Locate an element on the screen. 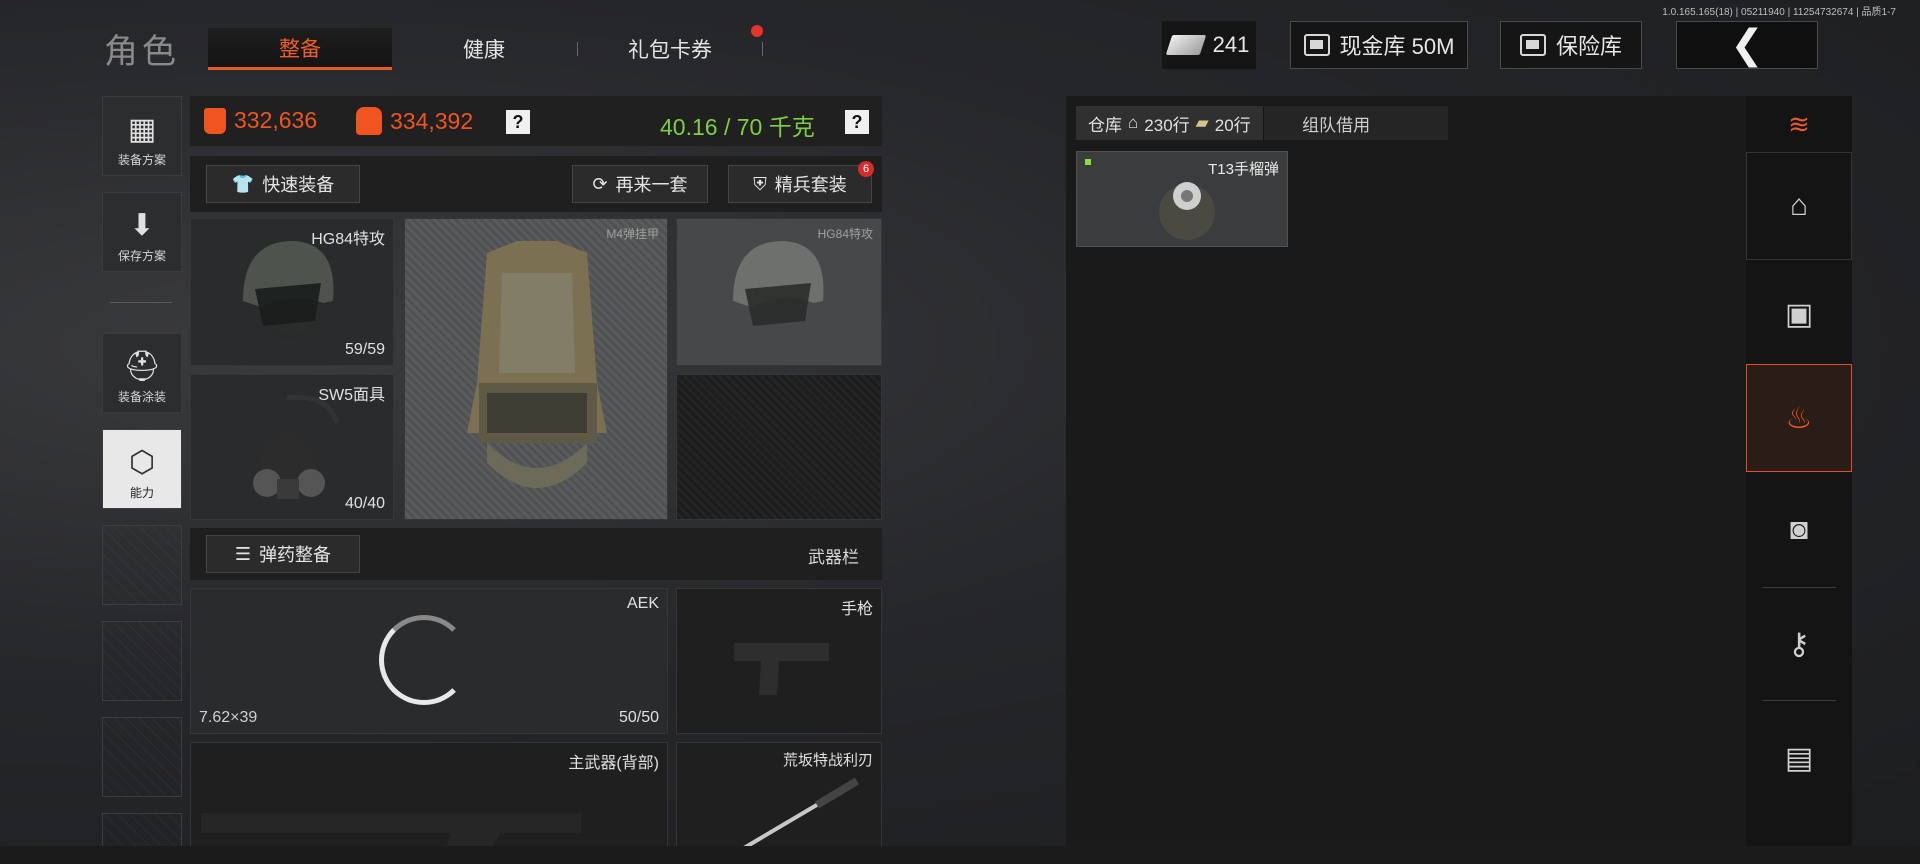 The height and width of the screenshot is (864, 1920). helmet-durability: 59/59 is located at coordinates (364, 349).